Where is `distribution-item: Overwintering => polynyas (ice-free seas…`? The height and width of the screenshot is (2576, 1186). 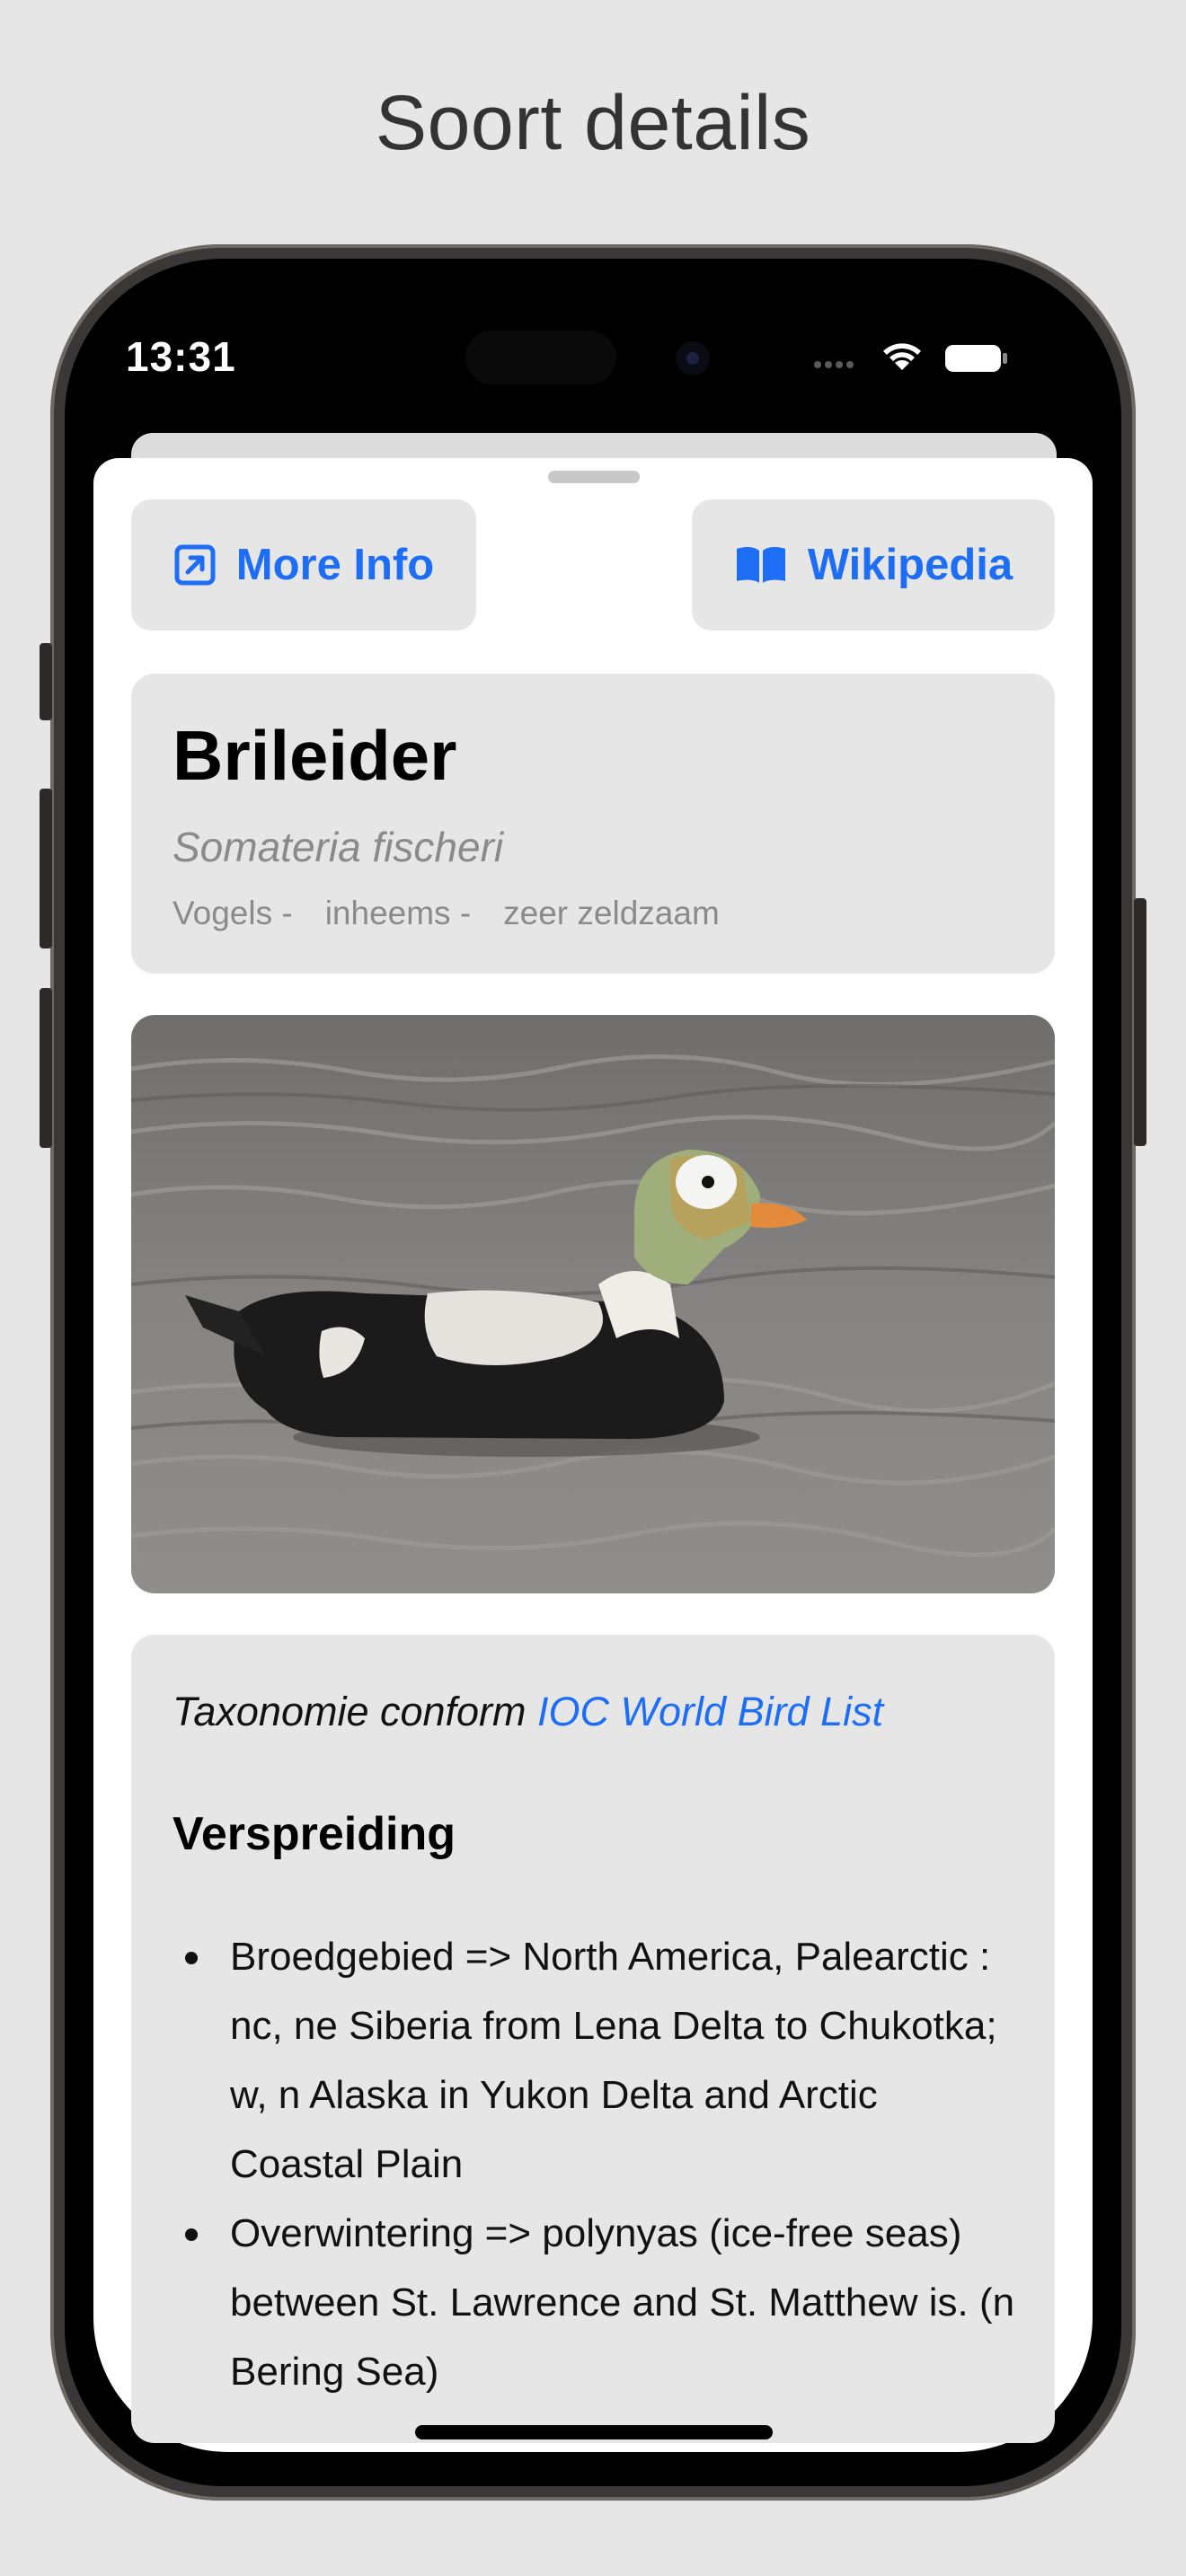
distribution-item: Overwintering => polynyas (ice-free seas… is located at coordinates (603, 2302).